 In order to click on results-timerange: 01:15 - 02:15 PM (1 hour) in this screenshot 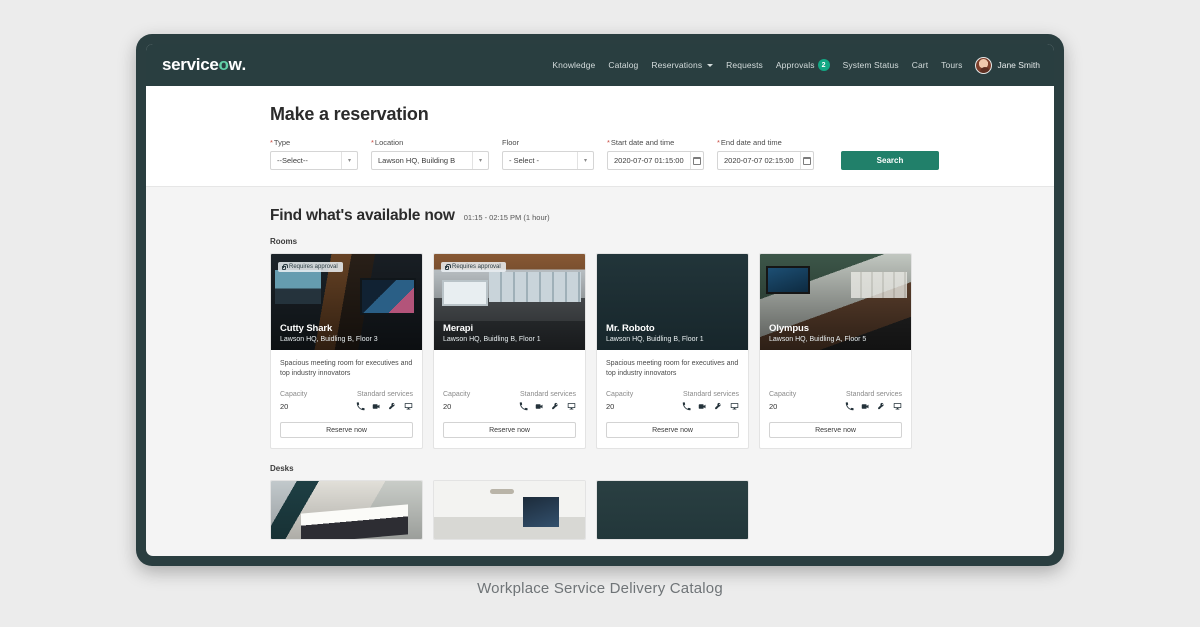, I will do `click(506, 217)`.